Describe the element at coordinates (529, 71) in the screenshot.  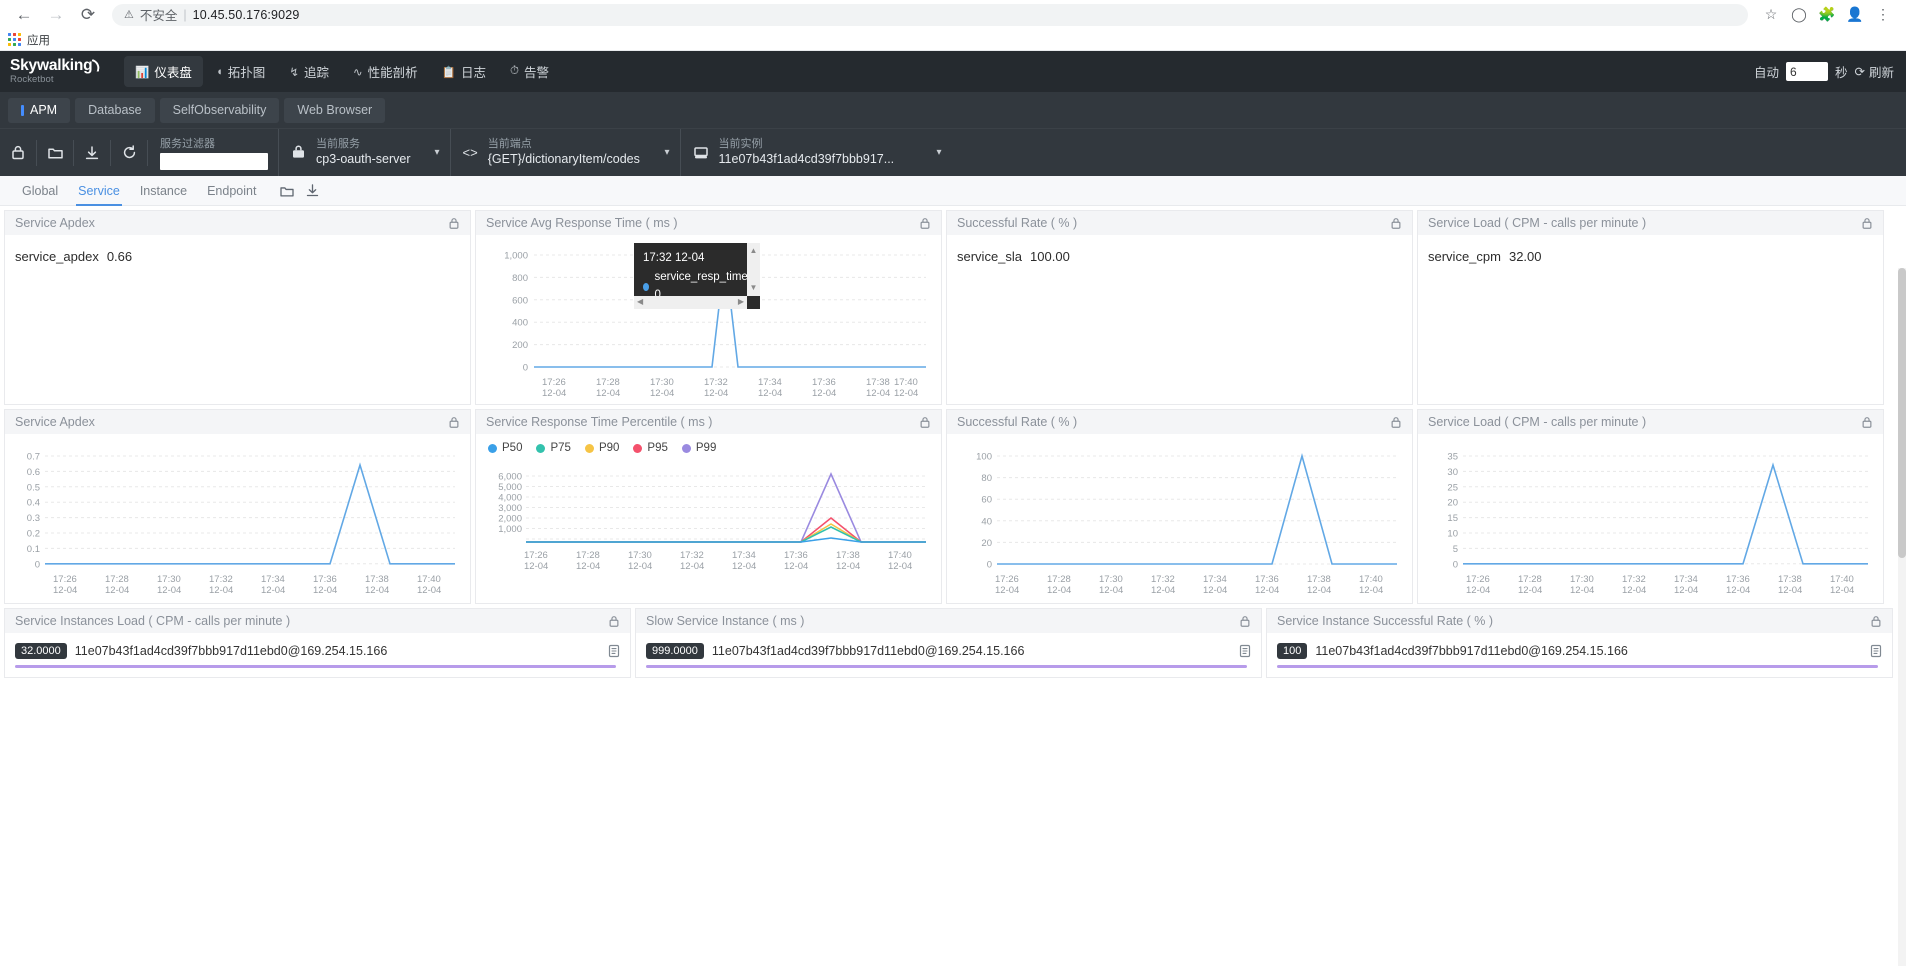
I see `nav-item-alarm: ⏱ 告警` at that location.